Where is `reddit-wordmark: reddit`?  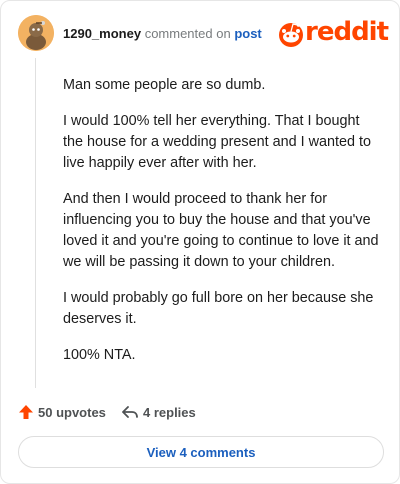 reddit-wordmark: reddit is located at coordinates (347, 32).